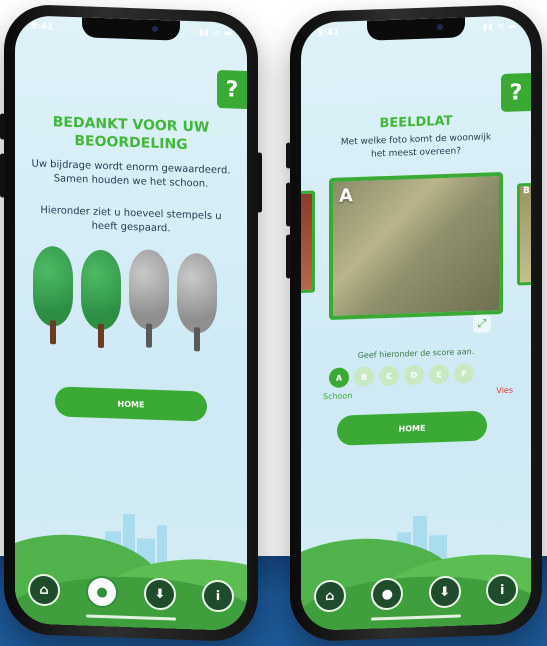 This screenshot has height=646, width=547. I want to click on zoom-icon: ⤢, so click(482, 324).